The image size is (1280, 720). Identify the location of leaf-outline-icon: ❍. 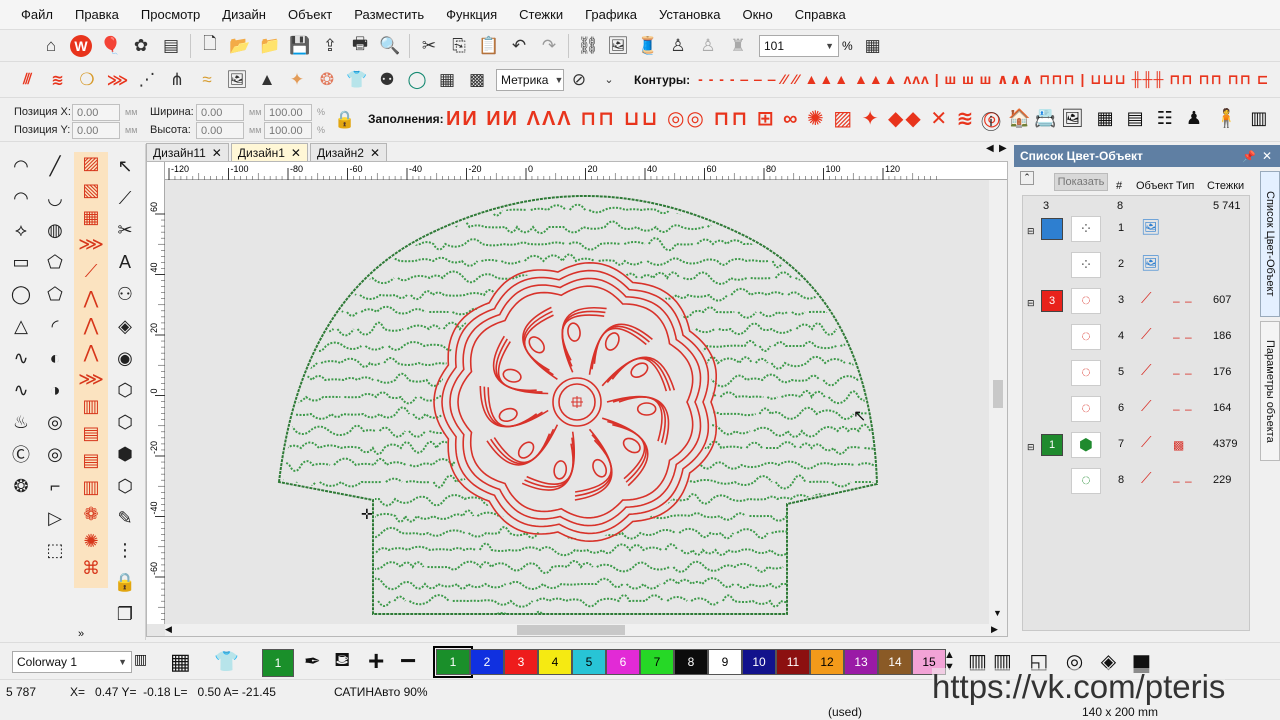
(87, 80).